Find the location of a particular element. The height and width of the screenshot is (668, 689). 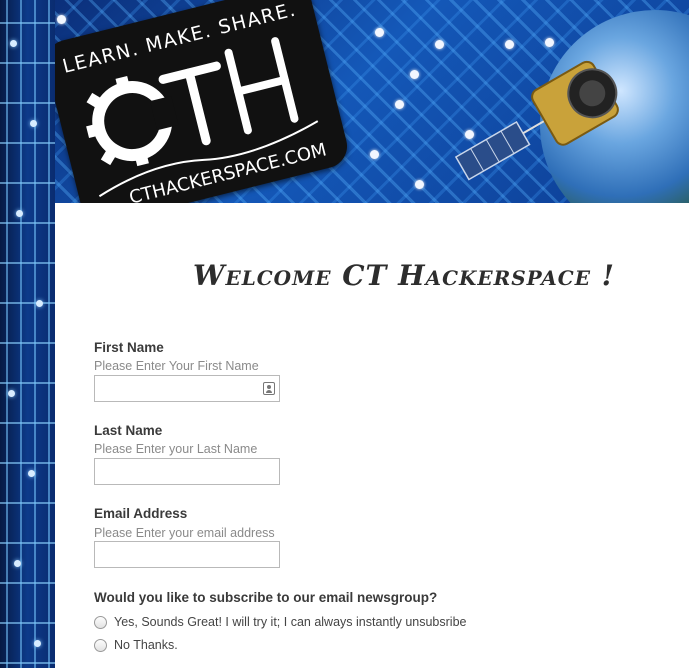

tools-icon is located at coordinates (261, 86).